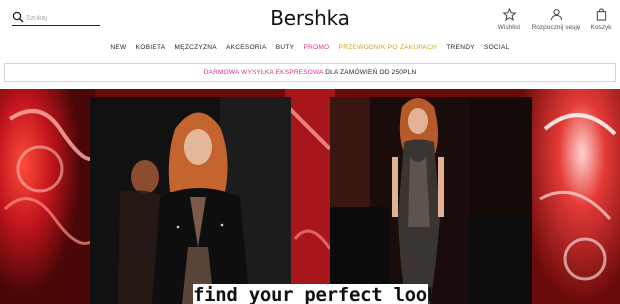 Image resolution: width=620 pixels, height=304 pixels. Describe the element at coordinates (263, 72) in the screenshot. I see `shipping-highlight: DARMOWA WYSYŁKA EKSPRESOWA` at that location.